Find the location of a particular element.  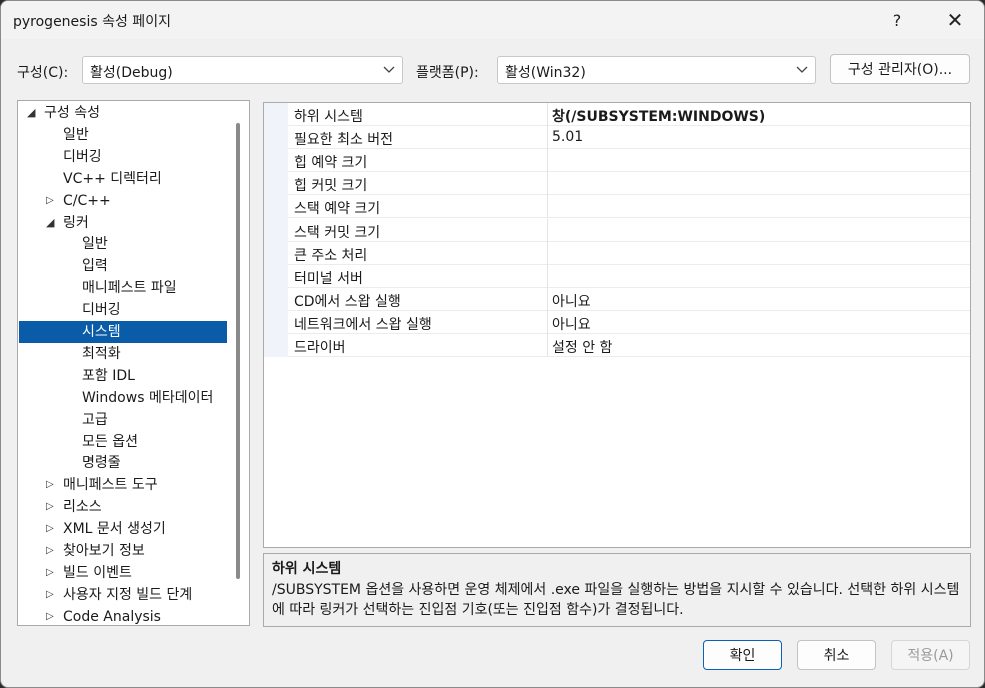

property-row: 하위 시스템 창(/SUBSYSTEM:WINDOWS) is located at coordinates (629, 114).